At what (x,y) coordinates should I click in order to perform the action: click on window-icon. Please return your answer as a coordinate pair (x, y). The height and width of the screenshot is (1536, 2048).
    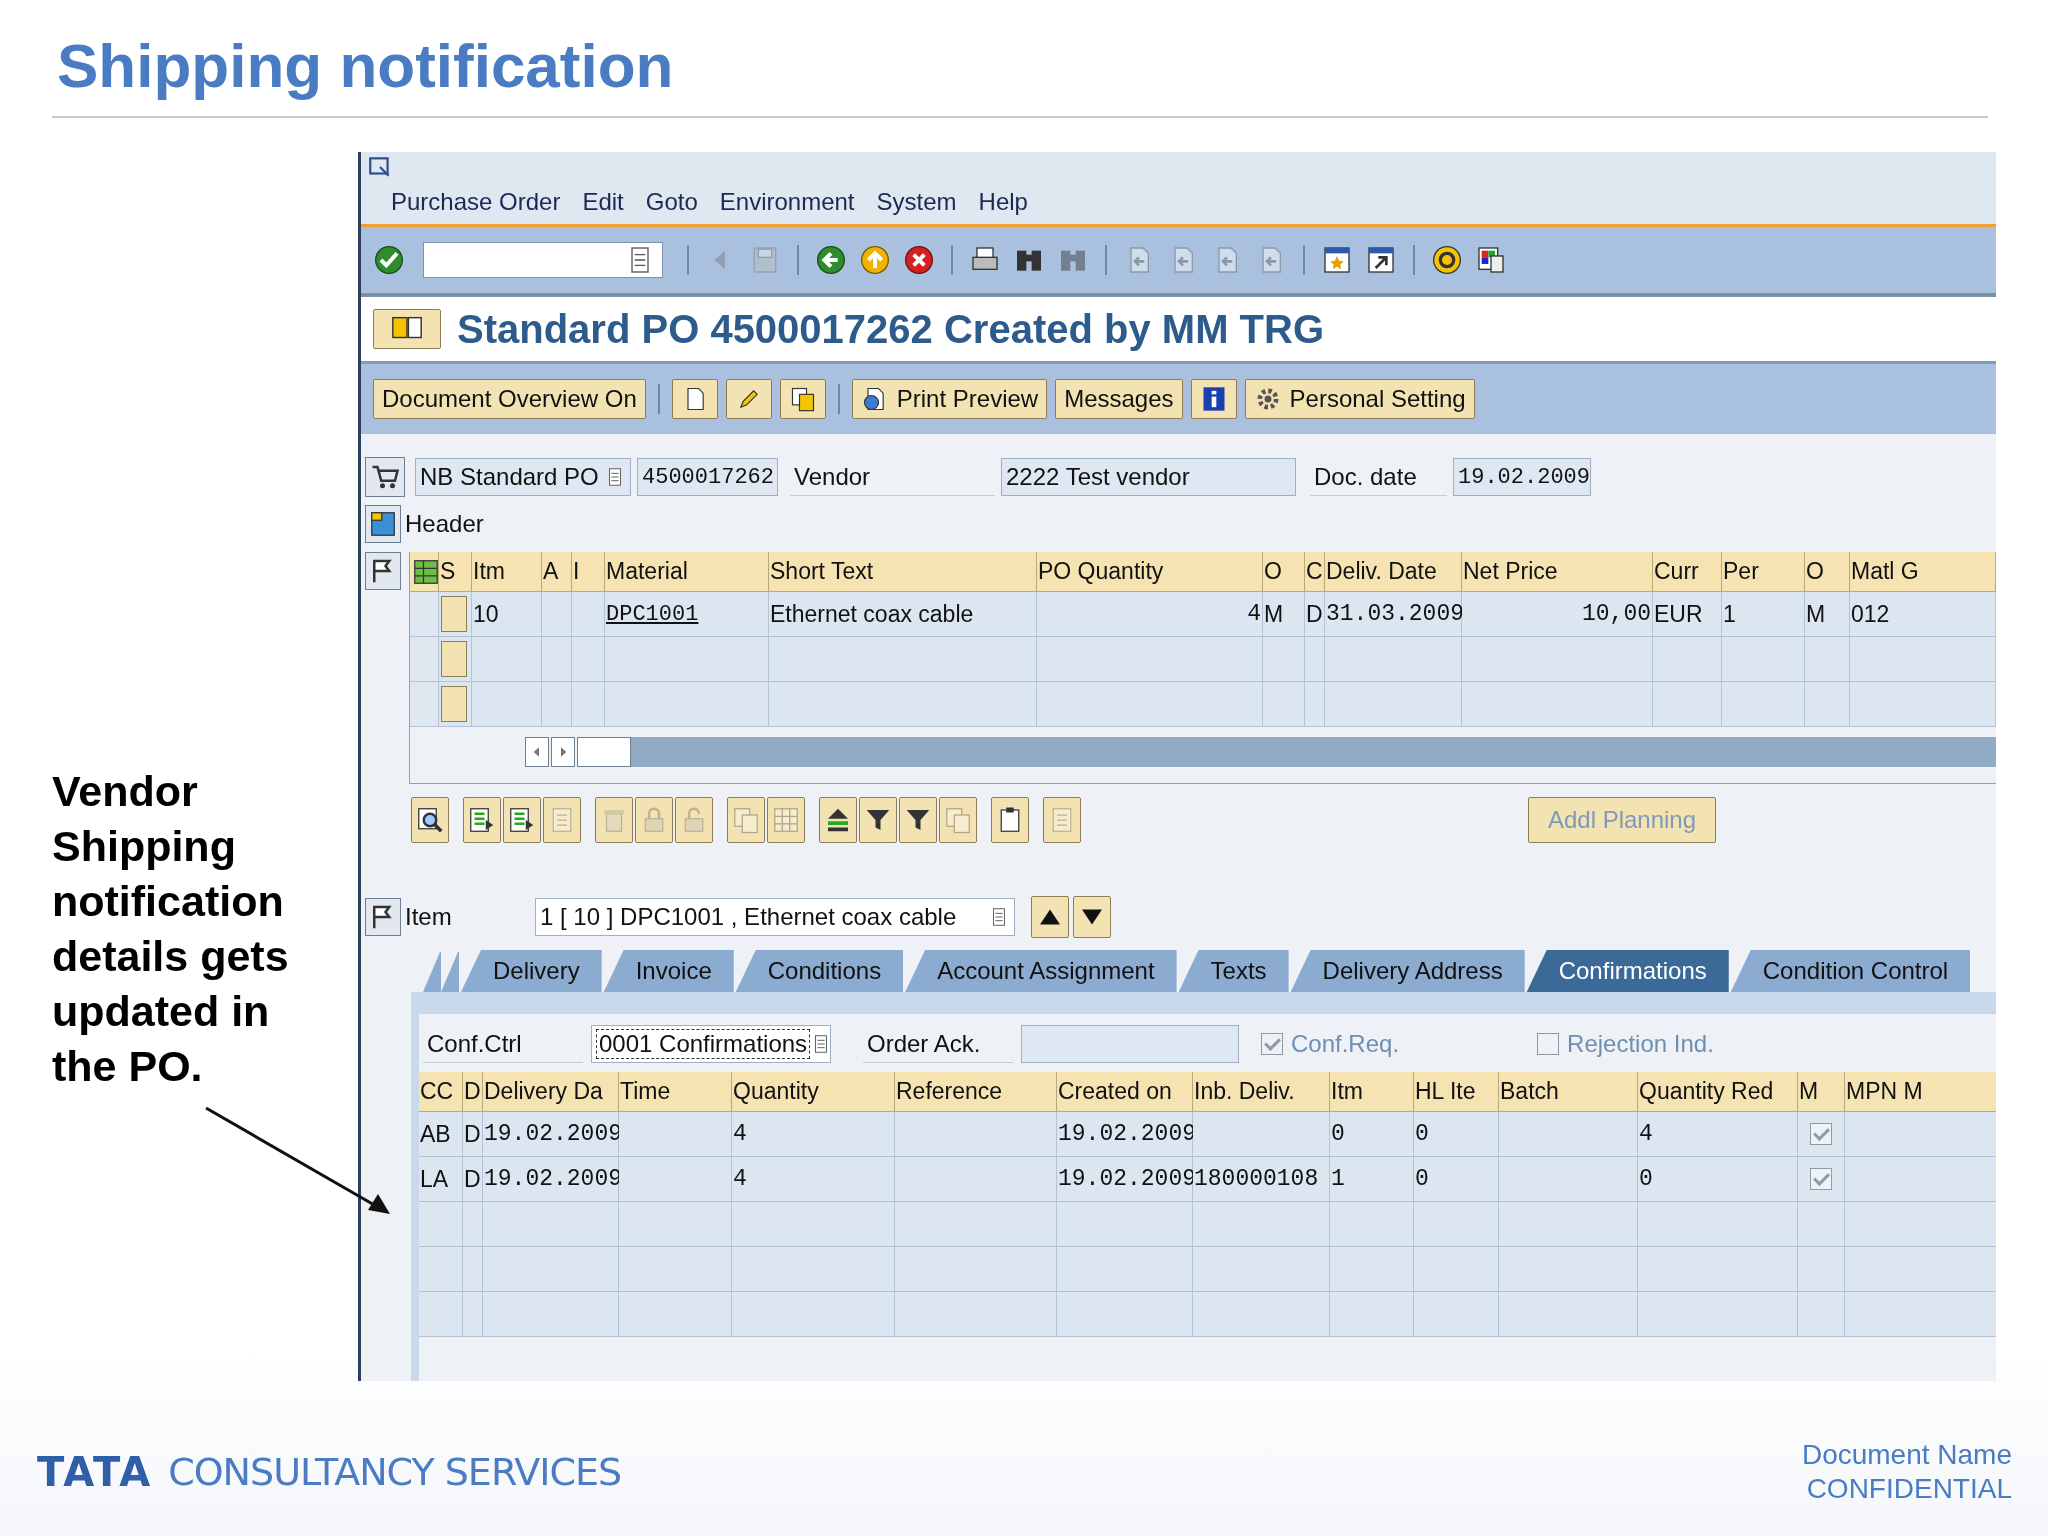
    Looking at the image, I should click on (1337, 260).